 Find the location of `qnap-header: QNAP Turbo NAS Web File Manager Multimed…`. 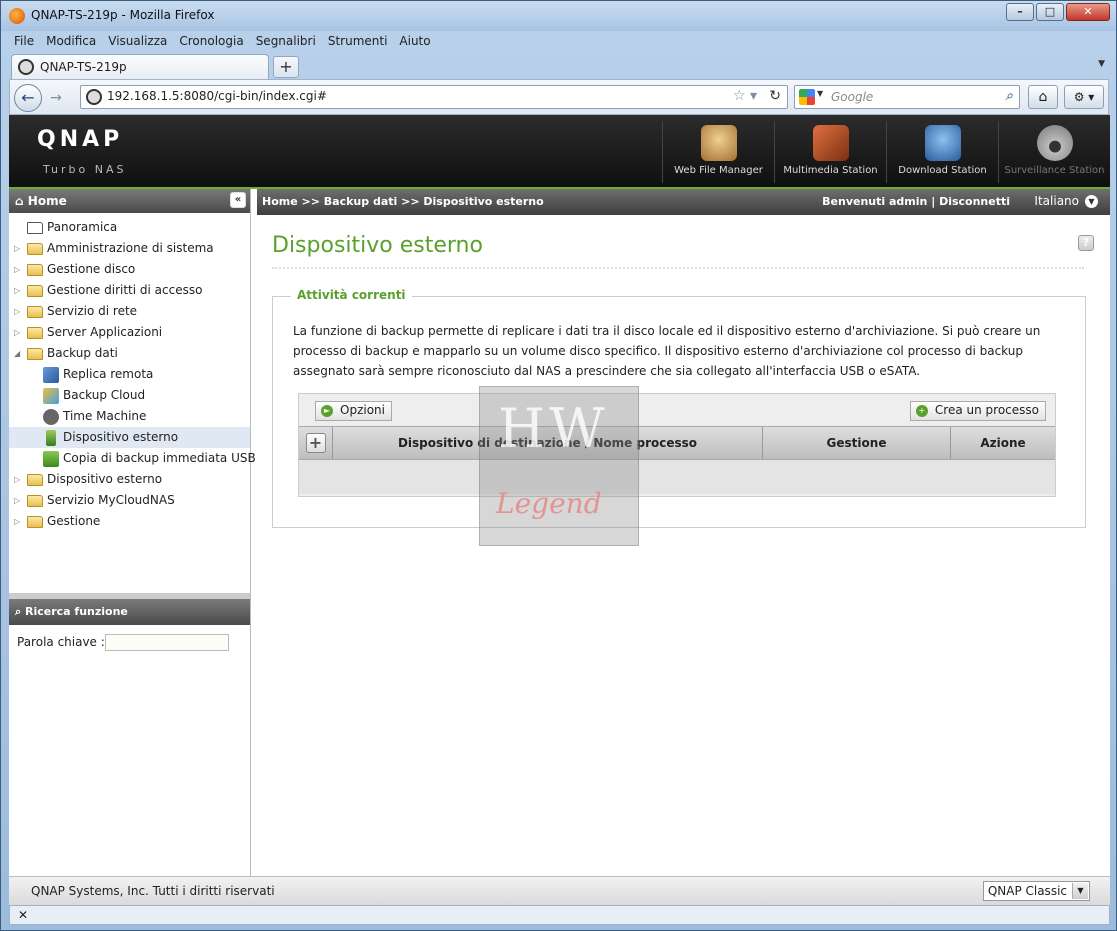

qnap-header: QNAP Turbo NAS Web File Manager Multimed… is located at coordinates (559, 151).